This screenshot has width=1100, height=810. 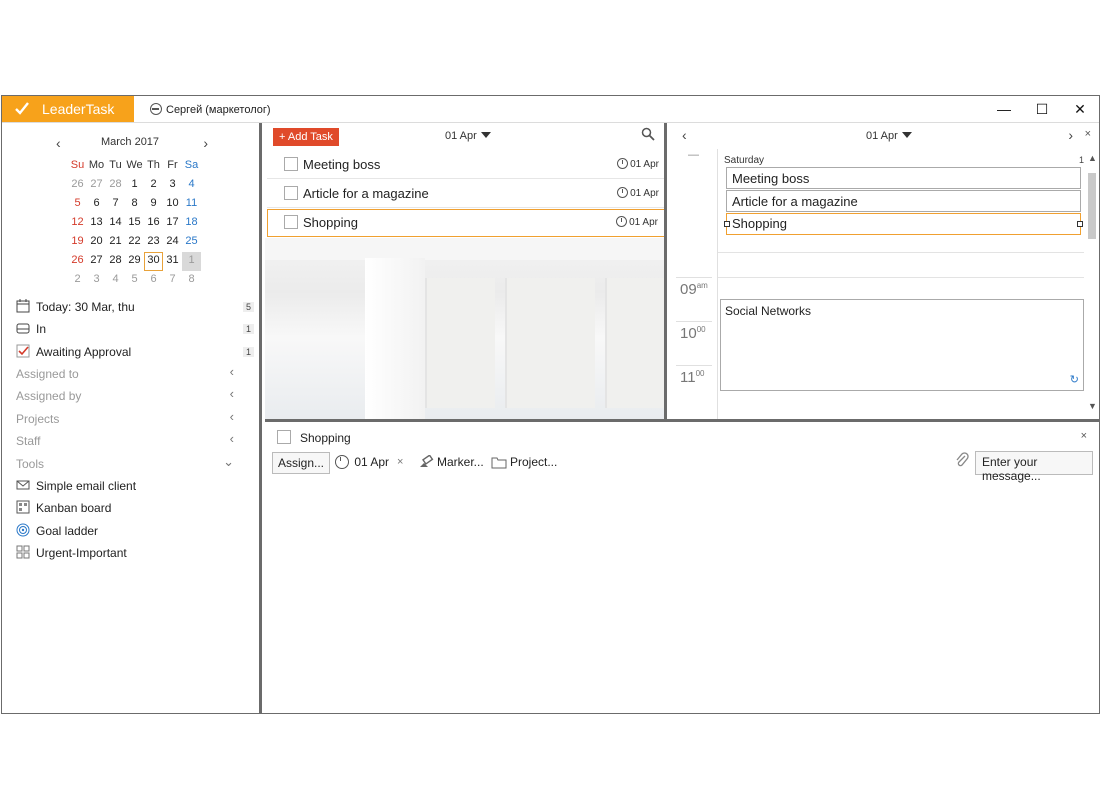 What do you see at coordinates (325, 438) in the screenshot?
I see `detail-task-title: Shopping` at bounding box center [325, 438].